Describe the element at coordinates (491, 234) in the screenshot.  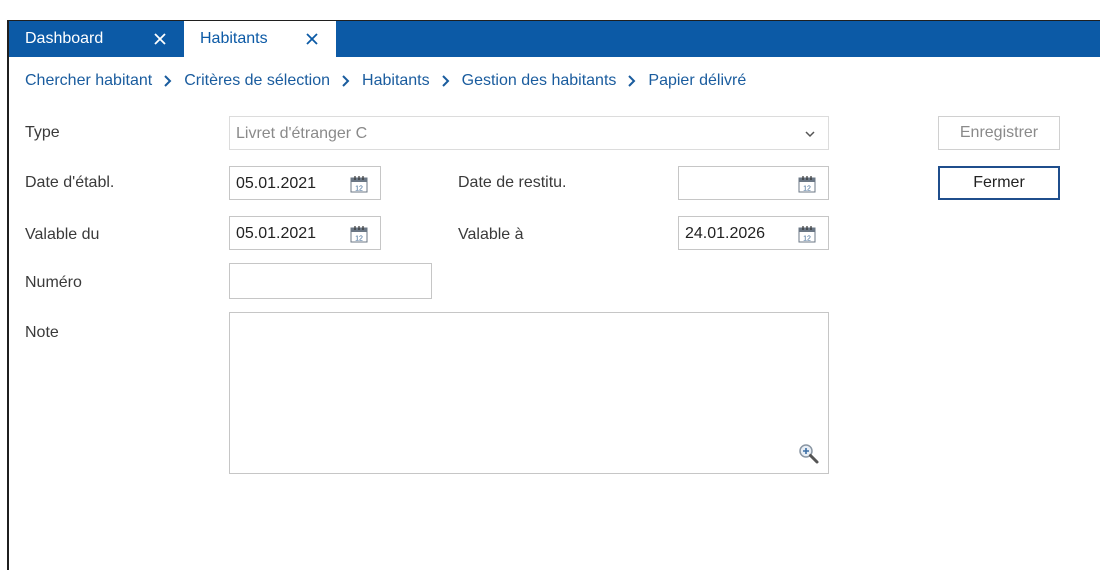
I see `valable-a-label: Valable à` at that location.